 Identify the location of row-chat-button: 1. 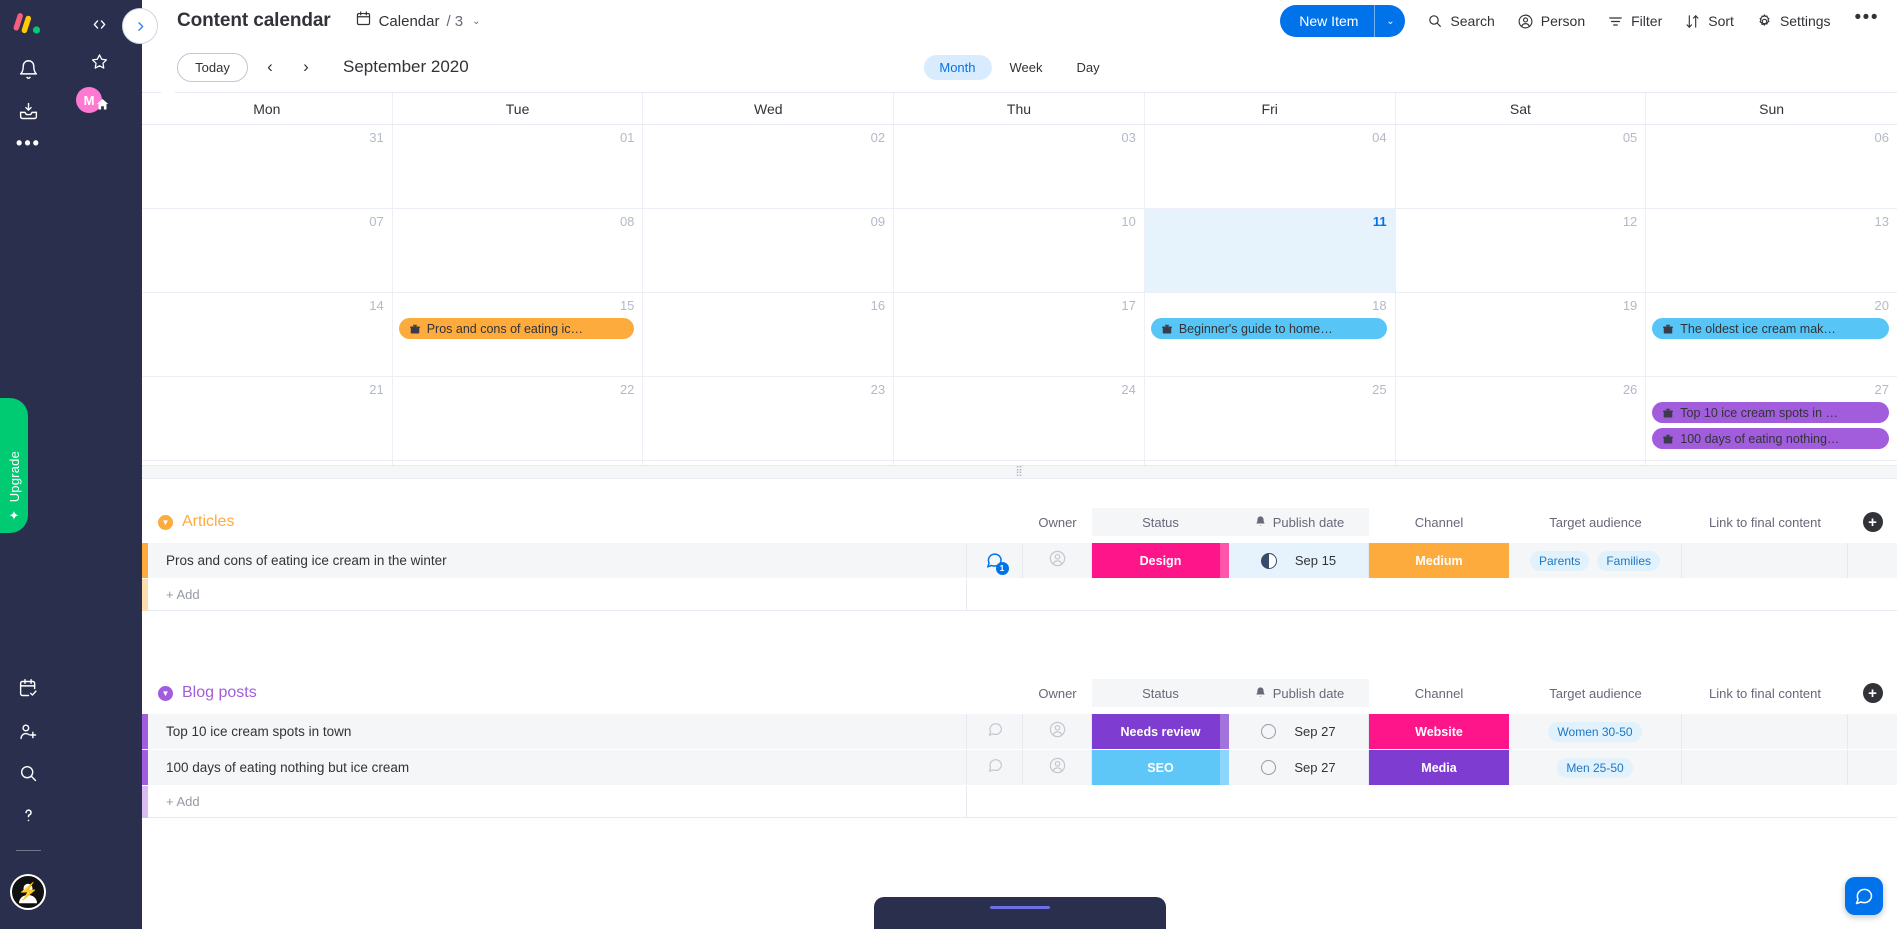
(995, 560).